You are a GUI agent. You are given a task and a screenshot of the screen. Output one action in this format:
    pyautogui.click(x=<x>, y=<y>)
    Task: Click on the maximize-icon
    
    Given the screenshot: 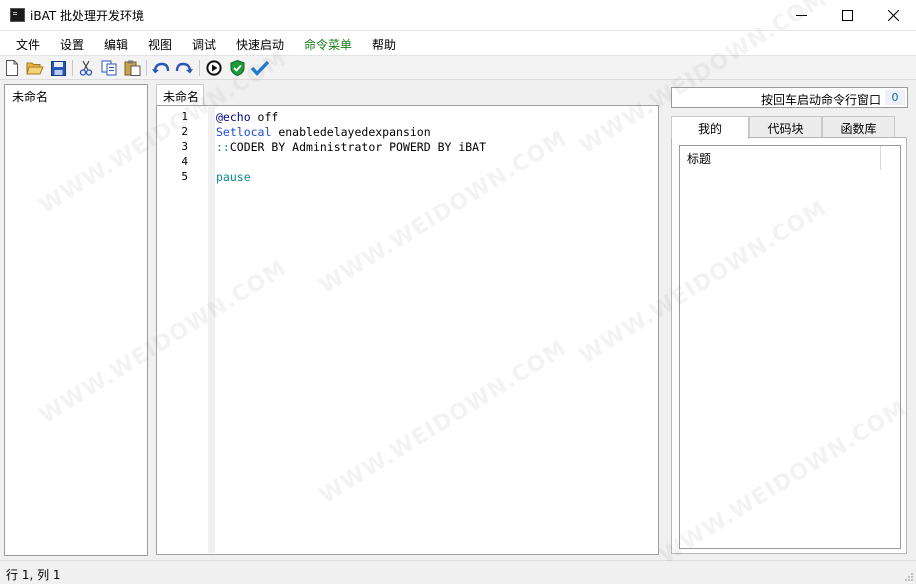 What is the action you would take?
    pyautogui.click(x=847, y=15)
    